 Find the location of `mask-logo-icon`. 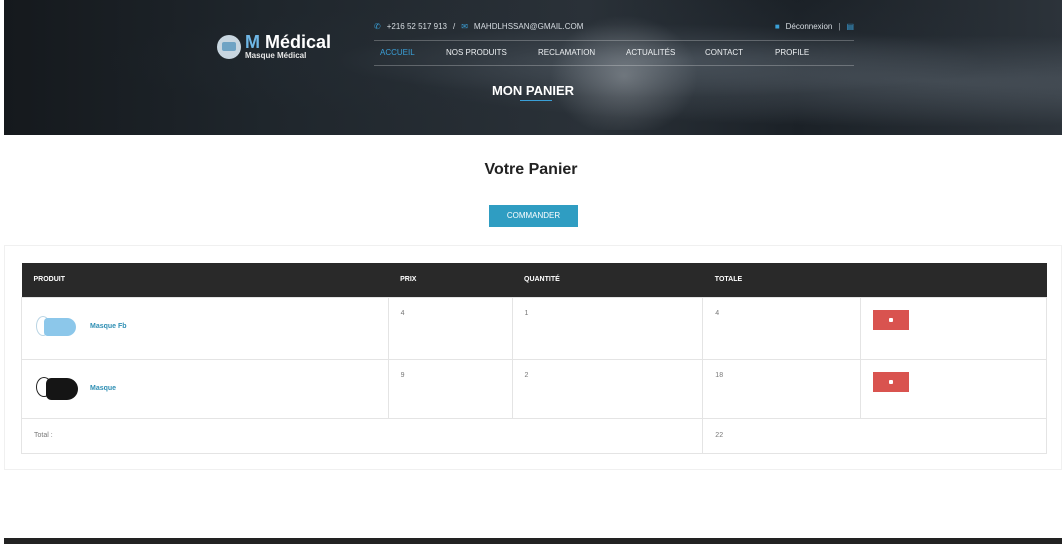

mask-logo-icon is located at coordinates (229, 46).